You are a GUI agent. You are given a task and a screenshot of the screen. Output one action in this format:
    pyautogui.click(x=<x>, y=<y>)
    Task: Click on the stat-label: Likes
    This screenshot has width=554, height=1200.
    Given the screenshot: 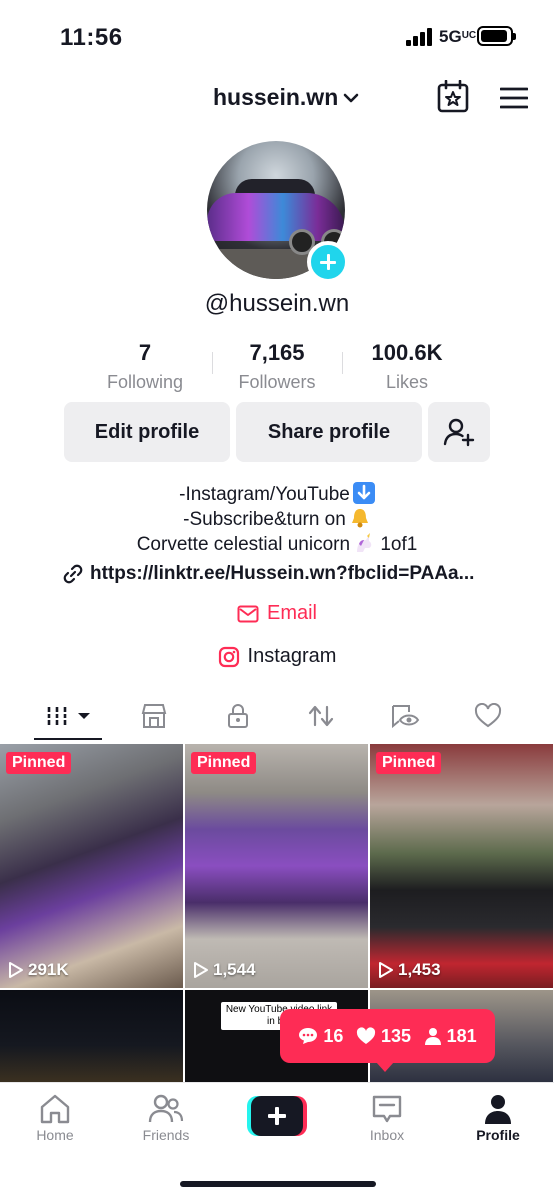 What is the action you would take?
    pyautogui.click(x=407, y=382)
    